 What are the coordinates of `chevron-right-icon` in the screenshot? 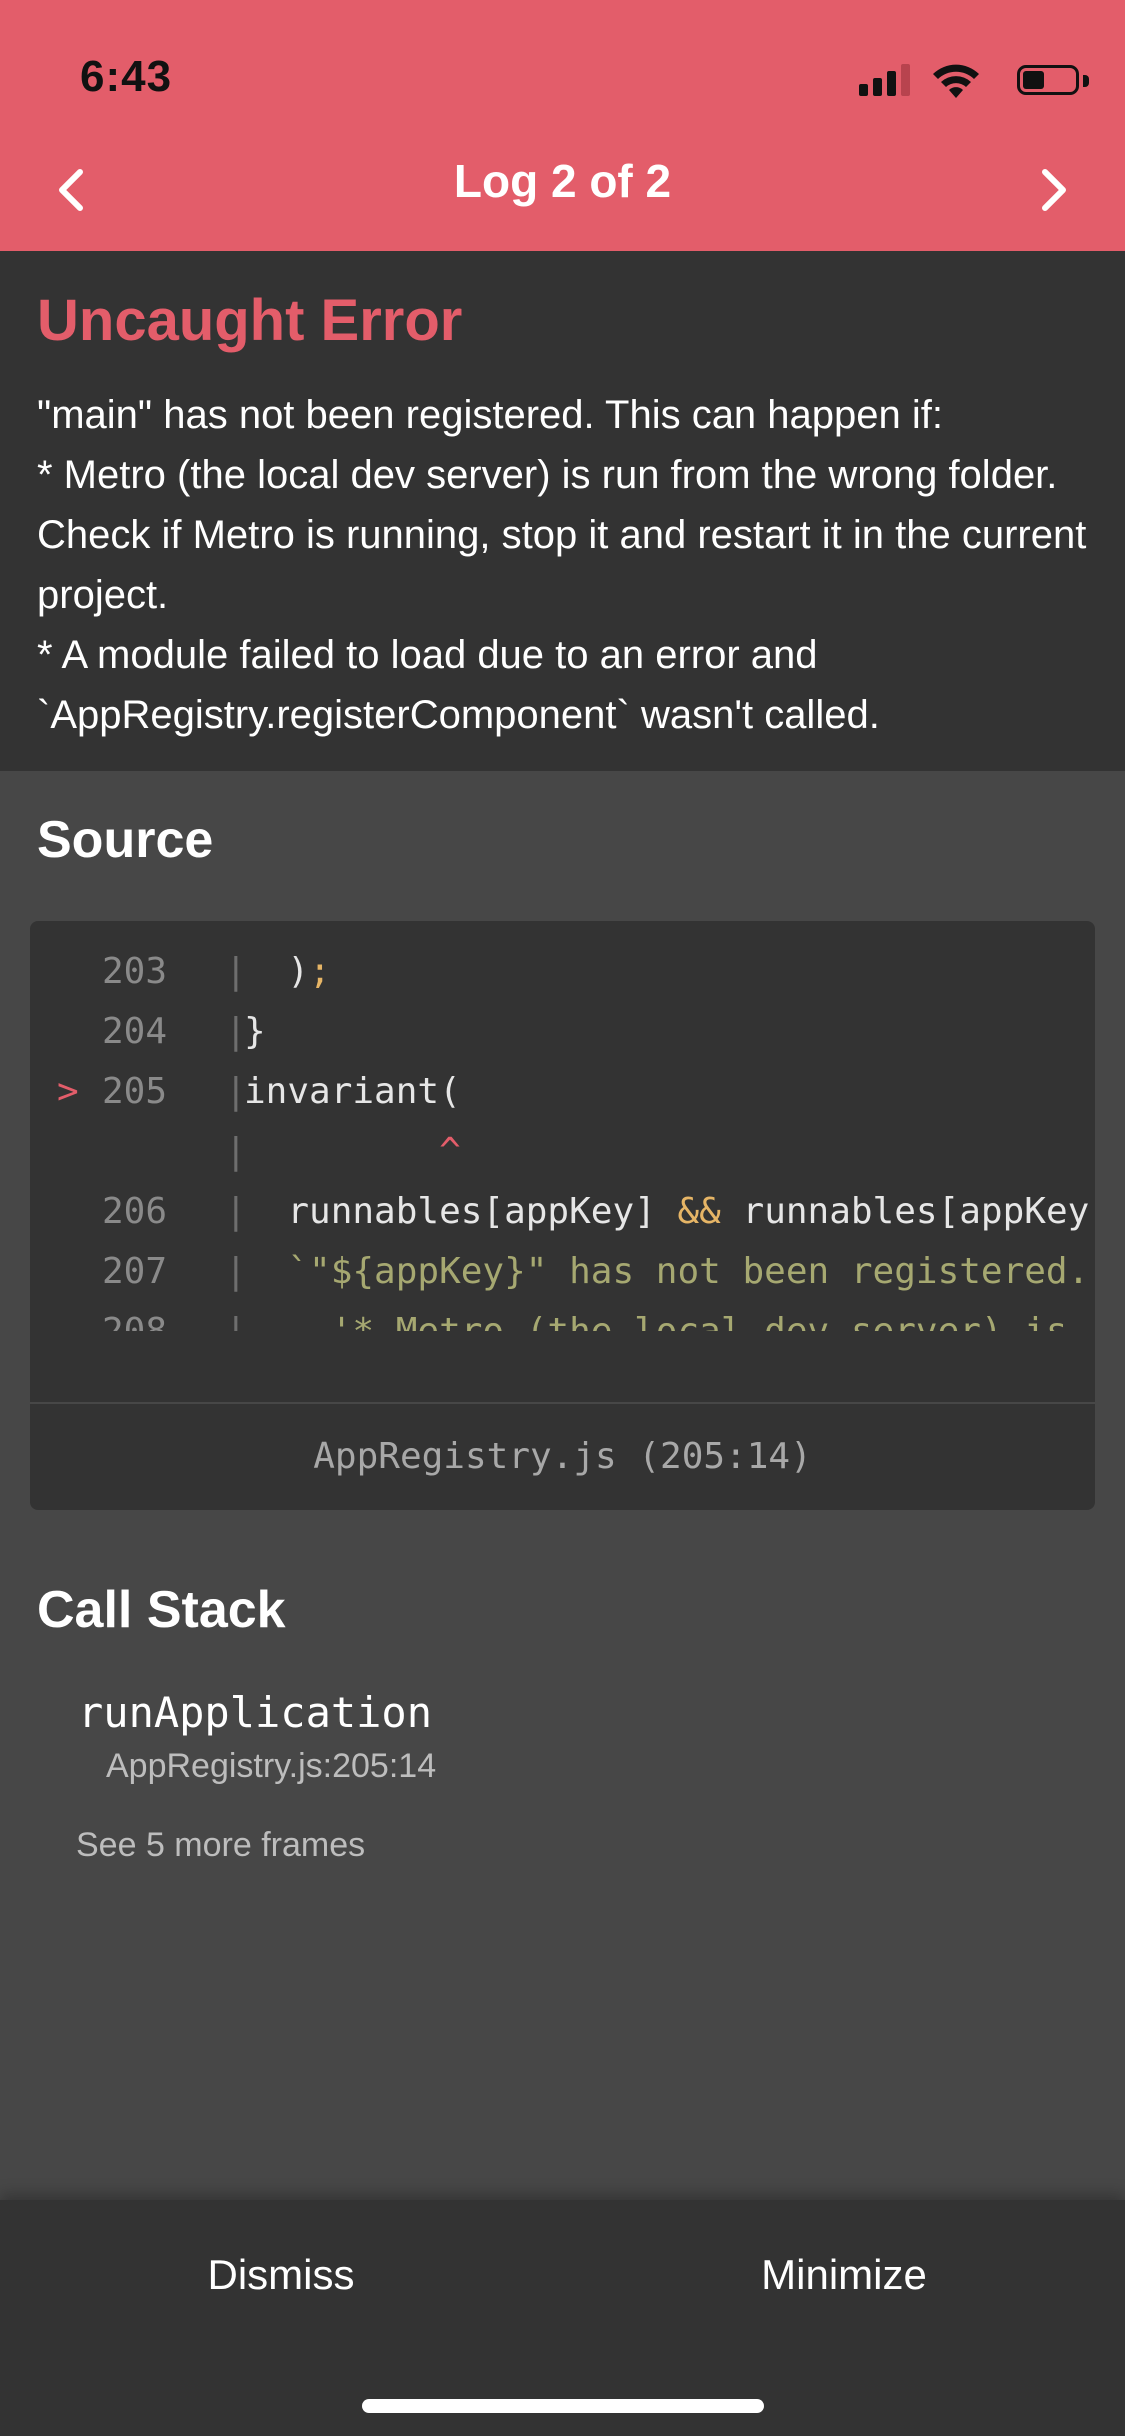 It's located at (1054, 190).